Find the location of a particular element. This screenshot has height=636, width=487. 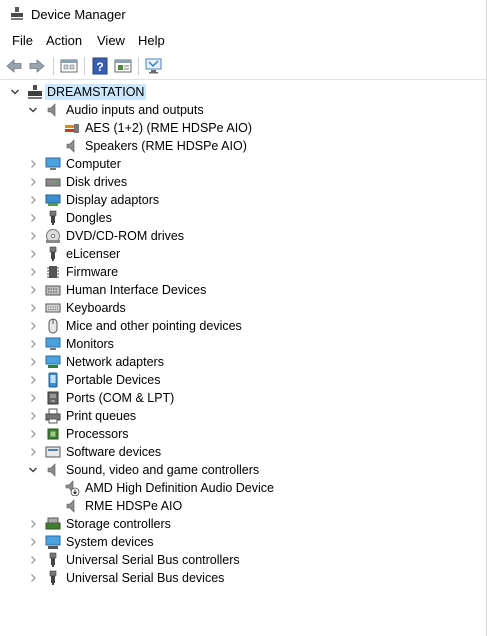

tree-category-label: eLicenser is located at coordinates (93, 254).